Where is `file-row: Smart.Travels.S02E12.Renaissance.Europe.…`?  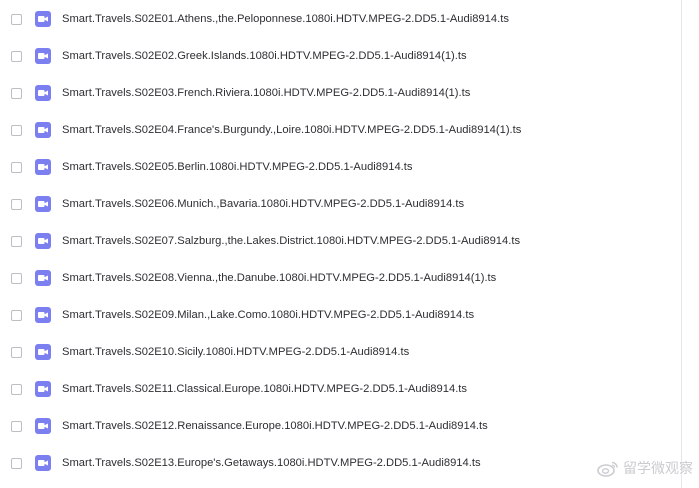
file-row: Smart.Travels.S02E12.Renaissance.Europe.… is located at coordinates (340, 426).